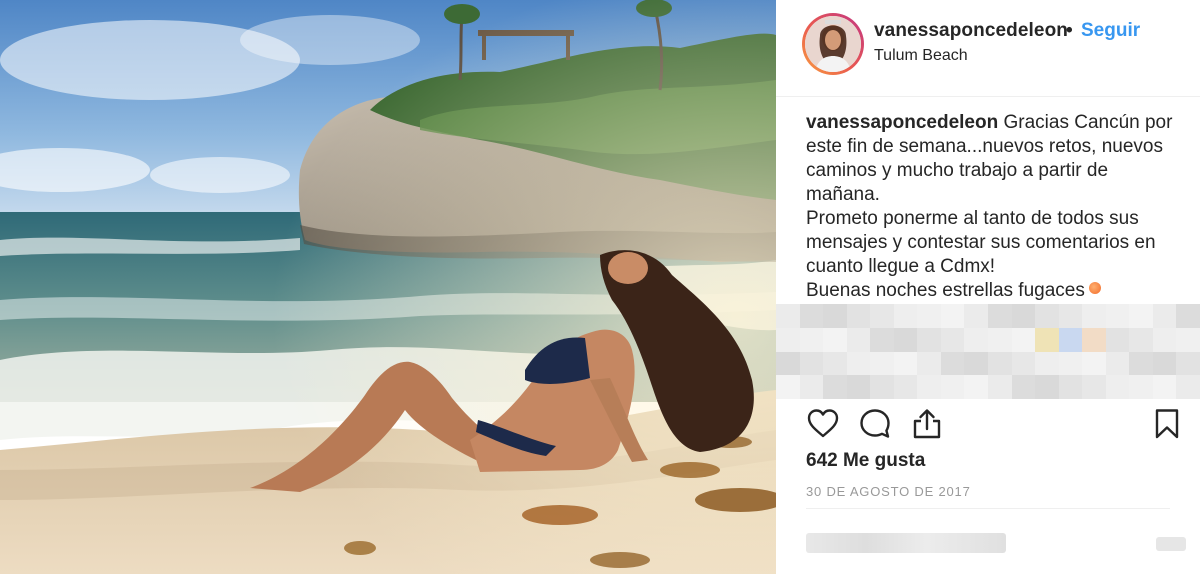  I want to click on avatar, so click(833, 44).